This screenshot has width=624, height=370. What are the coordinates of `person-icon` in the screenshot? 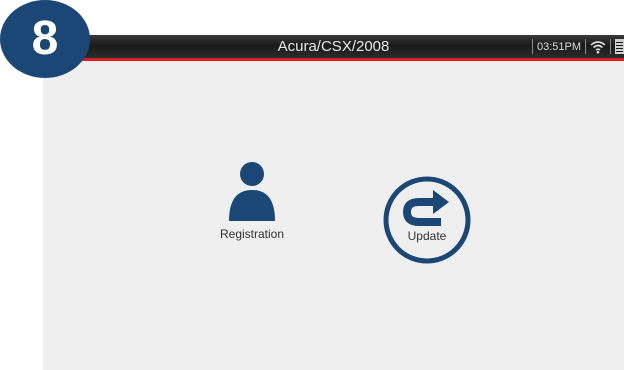 It's located at (252, 191).